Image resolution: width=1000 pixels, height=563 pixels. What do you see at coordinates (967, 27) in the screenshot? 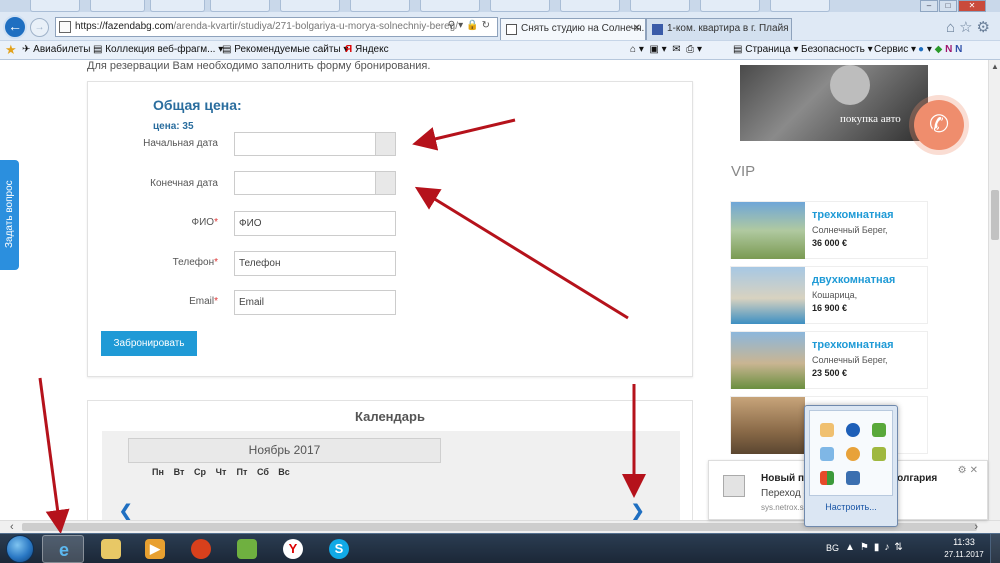
I see `favorites-star-icon: ☆` at bounding box center [967, 27].